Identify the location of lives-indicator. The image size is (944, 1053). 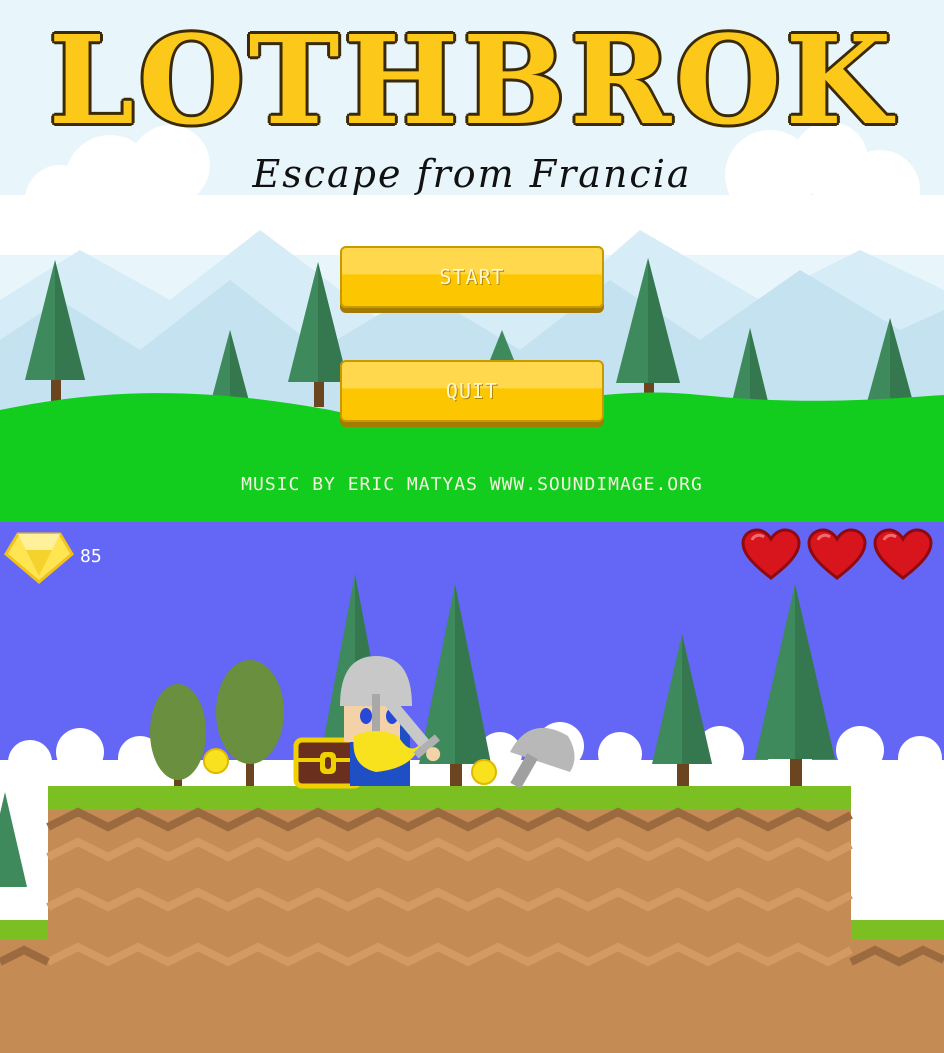
(837, 555).